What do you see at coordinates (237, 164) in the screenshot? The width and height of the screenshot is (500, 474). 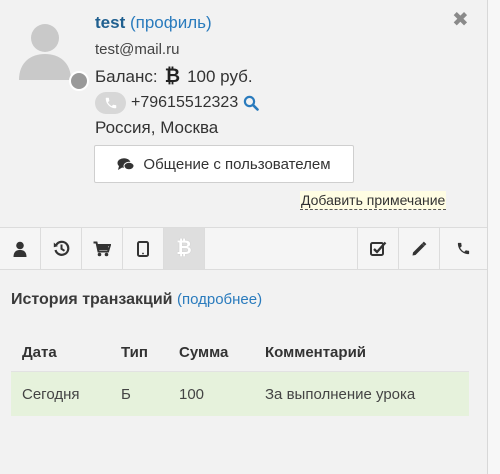 I see `chat-button-label: Общение с пользователем` at bounding box center [237, 164].